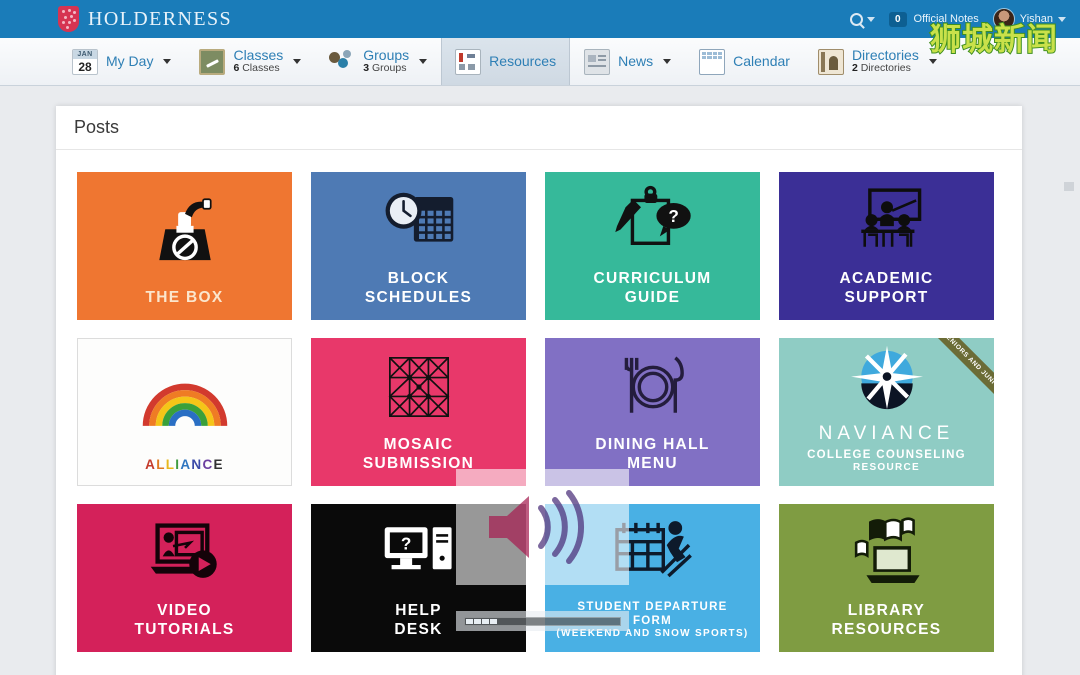 Image resolution: width=1080 pixels, height=675 pixels. I want to click on chalkboard-icon, so click(212, 61).